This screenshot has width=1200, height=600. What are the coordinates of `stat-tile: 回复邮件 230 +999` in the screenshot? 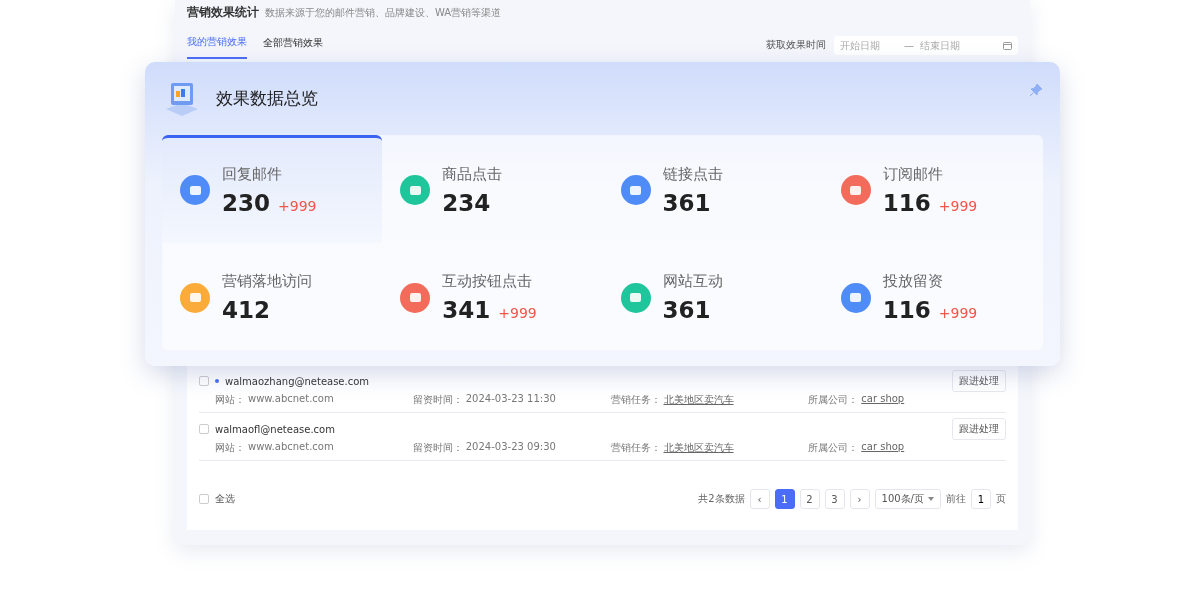 It's located at (272, 189).